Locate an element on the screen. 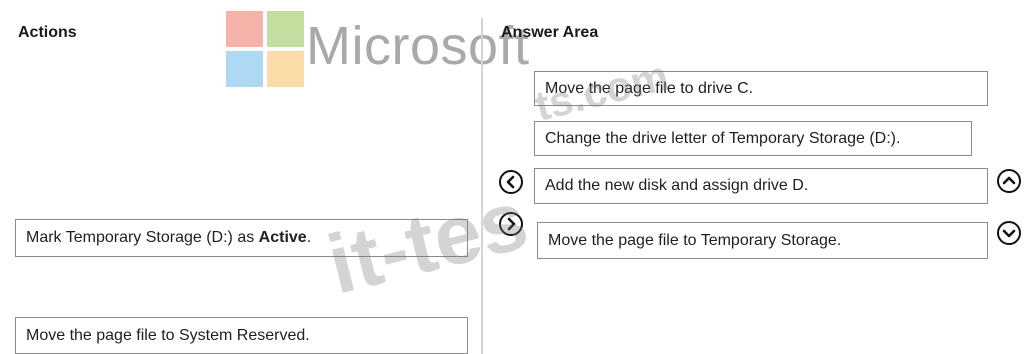  answer-item-3: Add the new disk and assign drive D. is located at coordinates (761, 186).